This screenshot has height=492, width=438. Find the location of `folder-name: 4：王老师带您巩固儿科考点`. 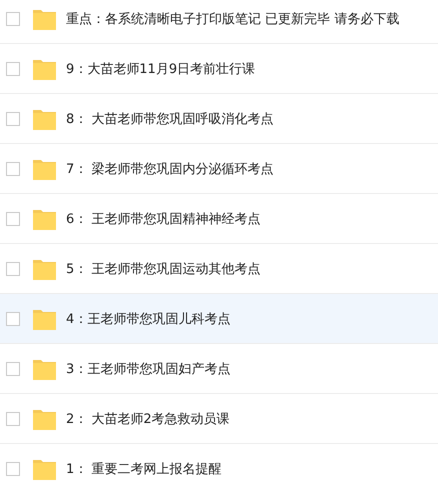

folder-name: 4：王老师带您巩固儿科考点 is located at coordinates (148, 319).